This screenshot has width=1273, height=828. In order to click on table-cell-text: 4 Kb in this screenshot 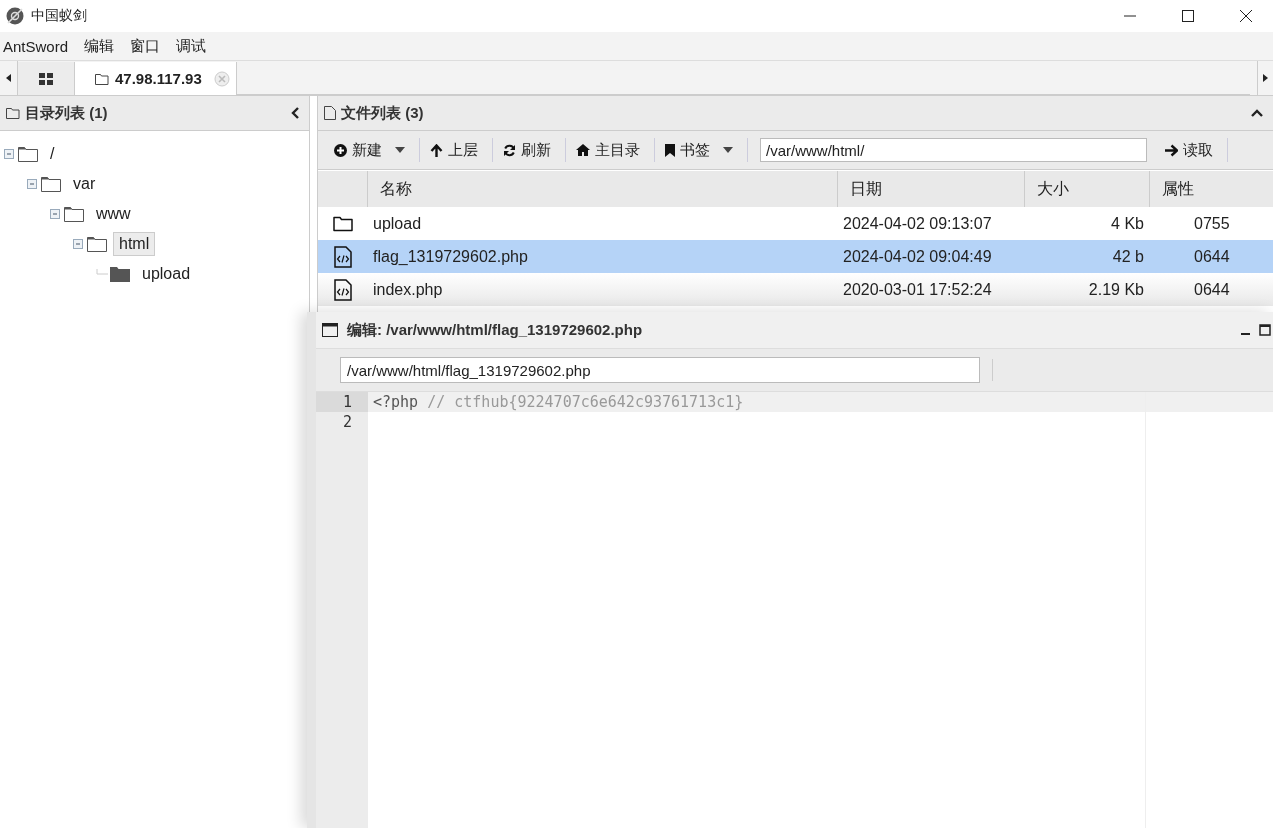, I will do `click(1127, 223)`.